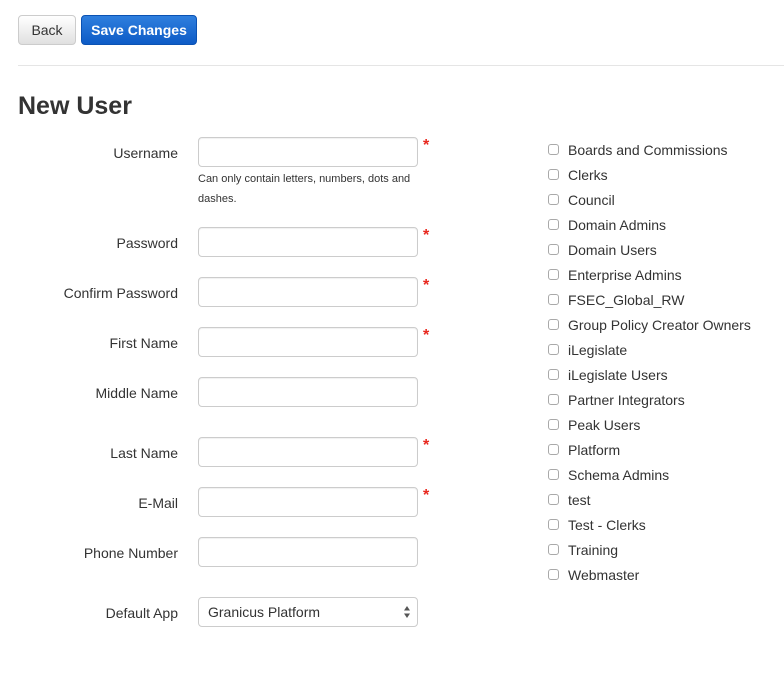 Image resolution: width=784 pixels, height=676 pixels. What do you see at coordinates (141, 613) in the screenshot?
I see `default-app-label: Default App` at bounding box center [141, 613].